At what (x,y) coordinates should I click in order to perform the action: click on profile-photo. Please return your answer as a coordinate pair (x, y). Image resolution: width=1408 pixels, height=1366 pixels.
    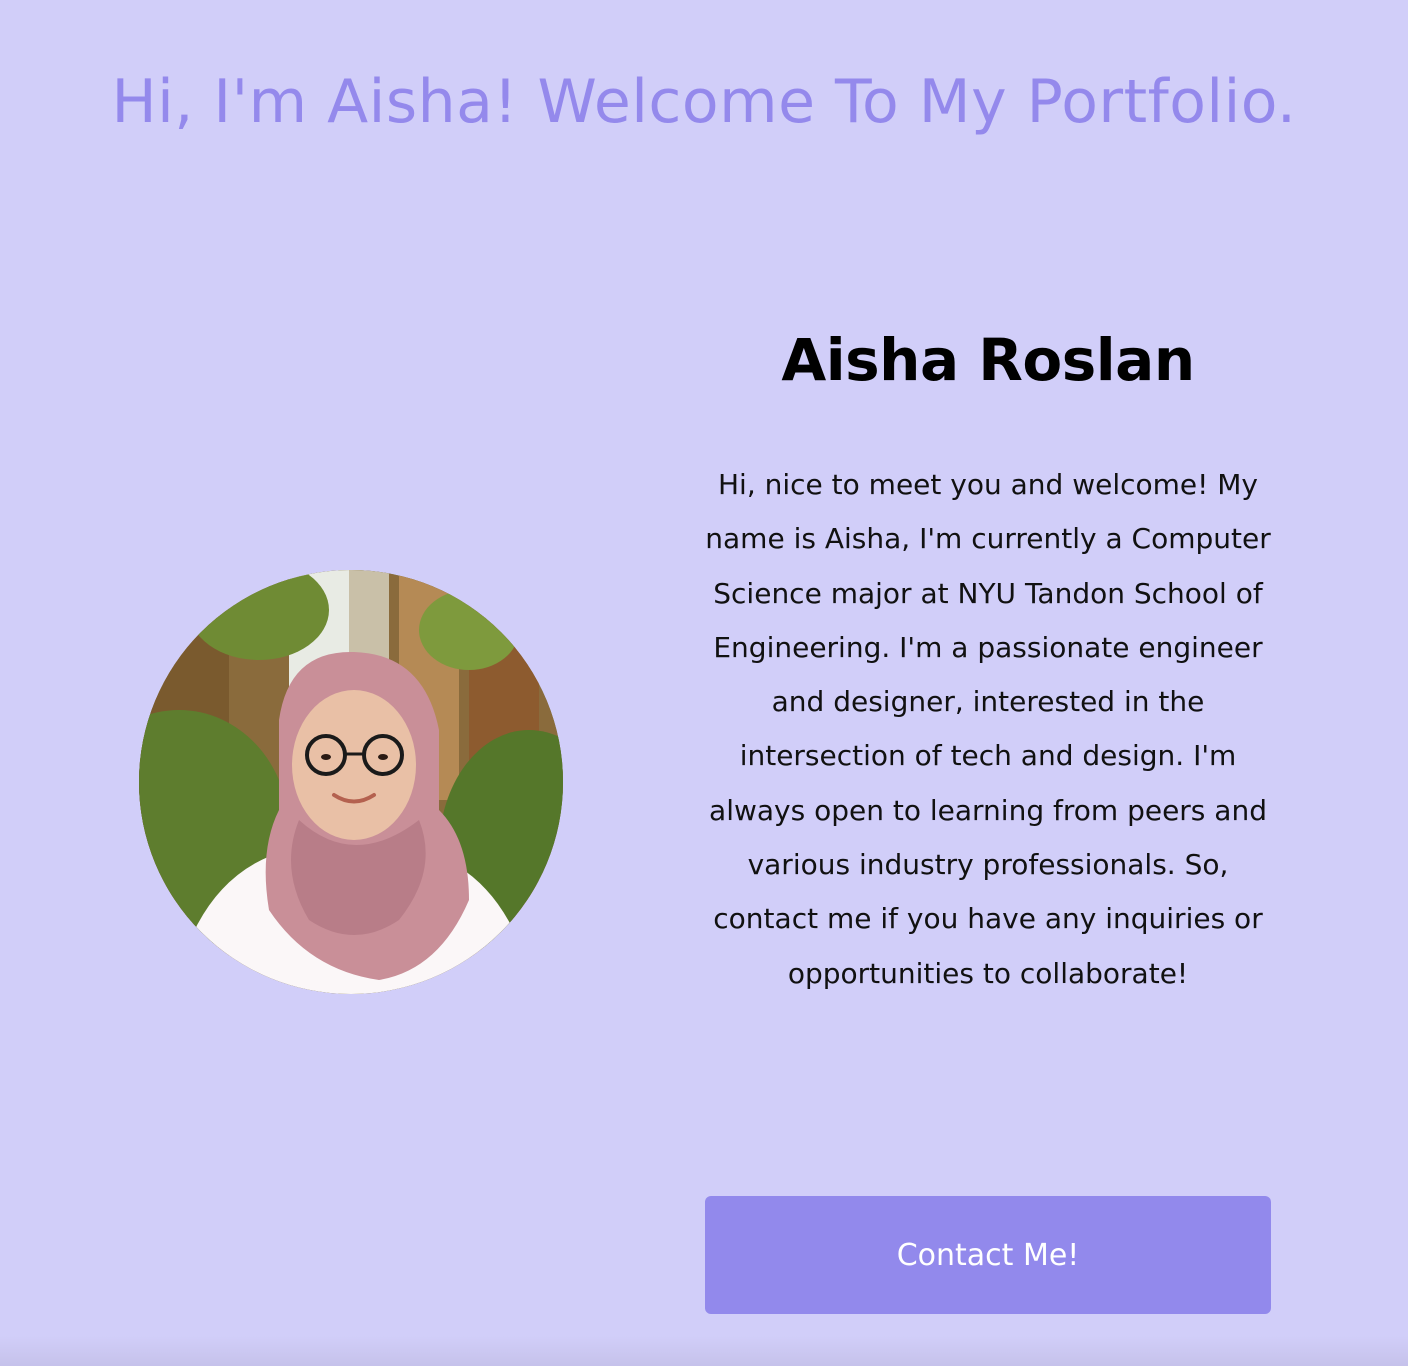
    Looking at the image, I should click on (351, 782).